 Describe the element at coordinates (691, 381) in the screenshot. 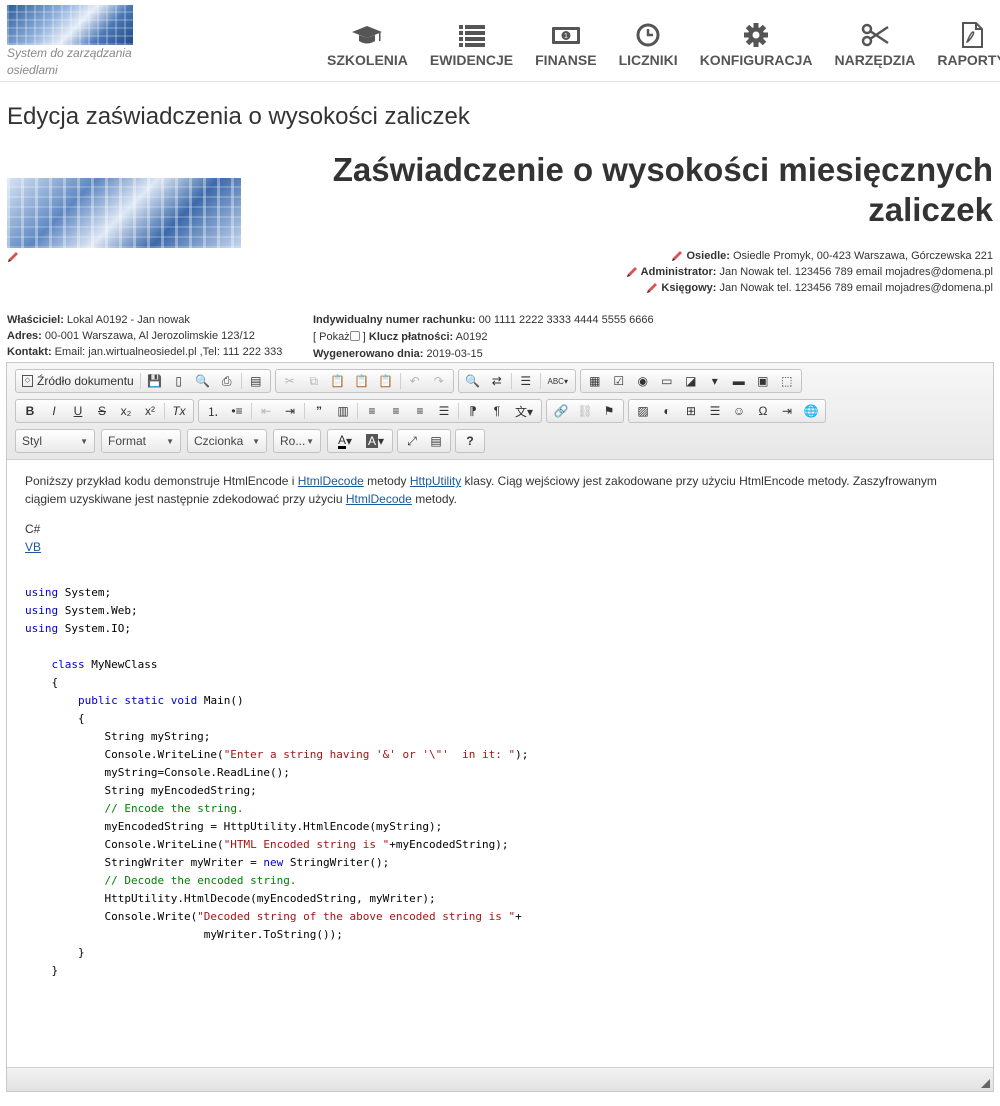

I see `textarea-icon: ◪` at that location.